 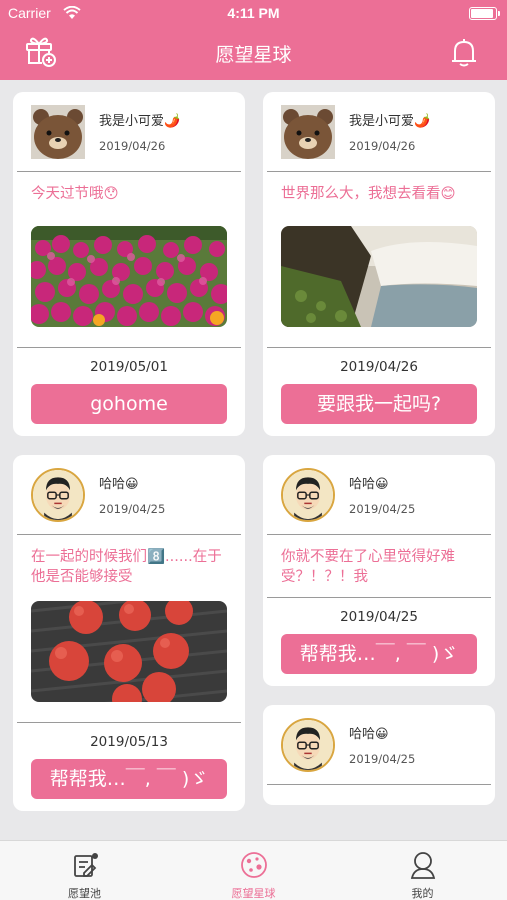 What do you see at coordinates (423, 865) in the screenshot?
I see `profile-icon` at bounding box center [423, 865].